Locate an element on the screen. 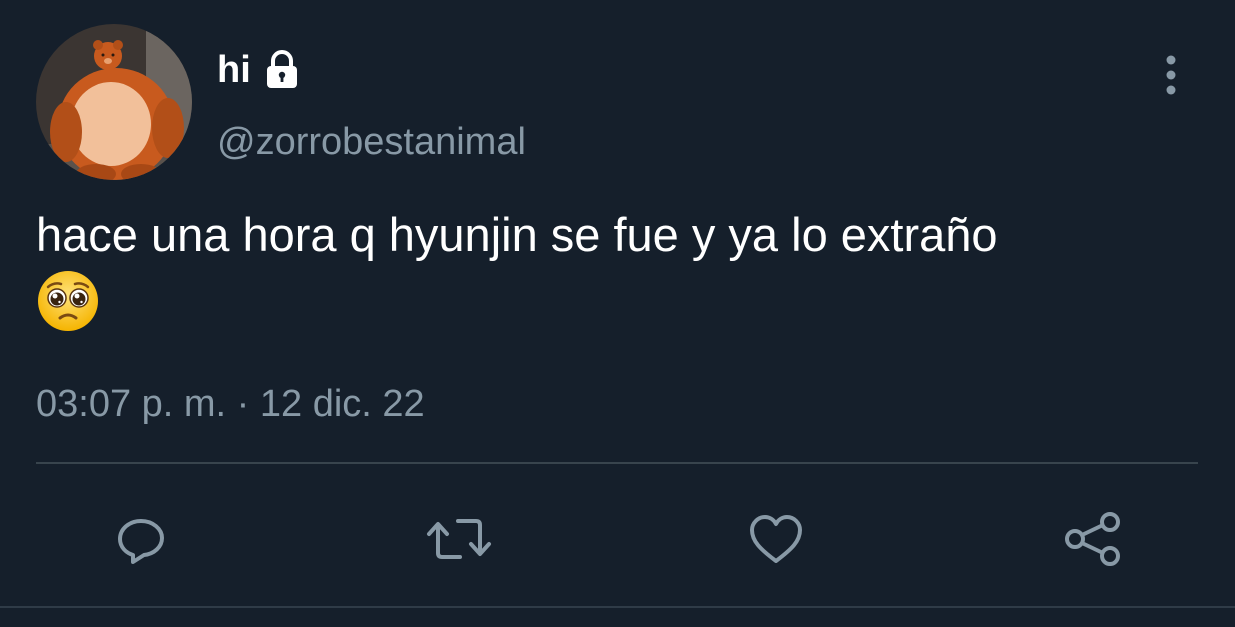  share-icon is located at coordinates (1092, 539).